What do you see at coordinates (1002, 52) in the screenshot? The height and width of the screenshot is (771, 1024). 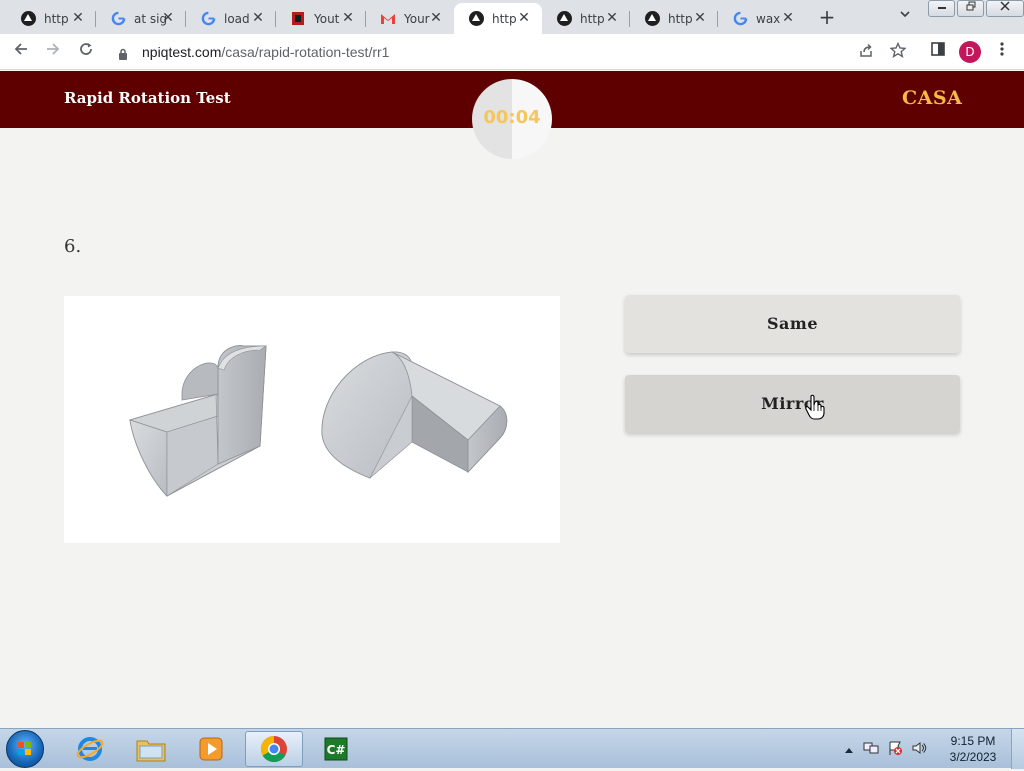 I see `kebab-menu-icon` at bounding box center [1002, 52].